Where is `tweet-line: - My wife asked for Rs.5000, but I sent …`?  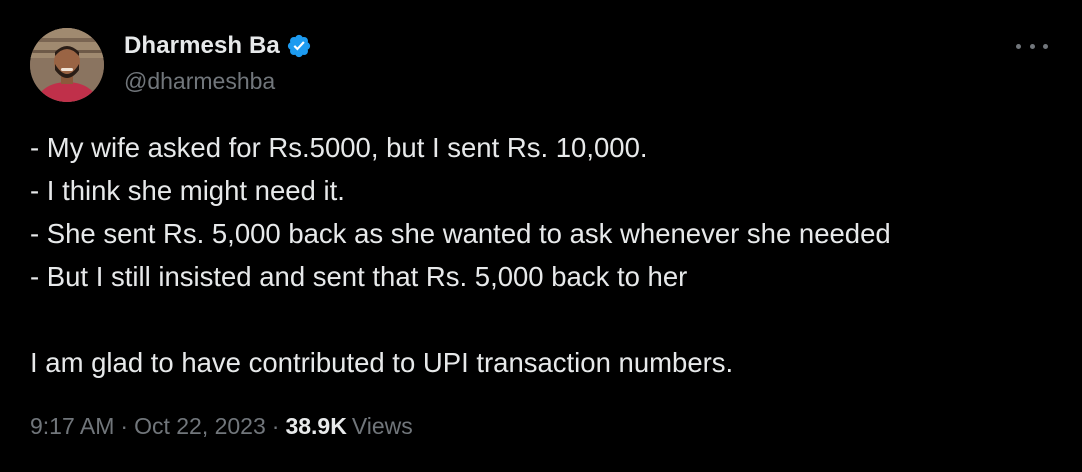
tweet-line: - My wife asked for Rs.5000, but I sent … is located at coordinates (339, 147).